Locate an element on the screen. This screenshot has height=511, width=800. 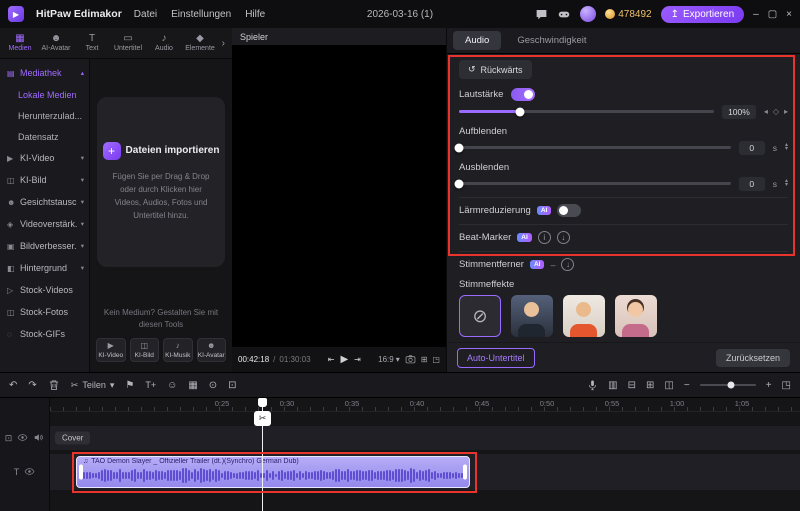
tab-elemente: ◆ Elemente is located at coordinates (200, 43).